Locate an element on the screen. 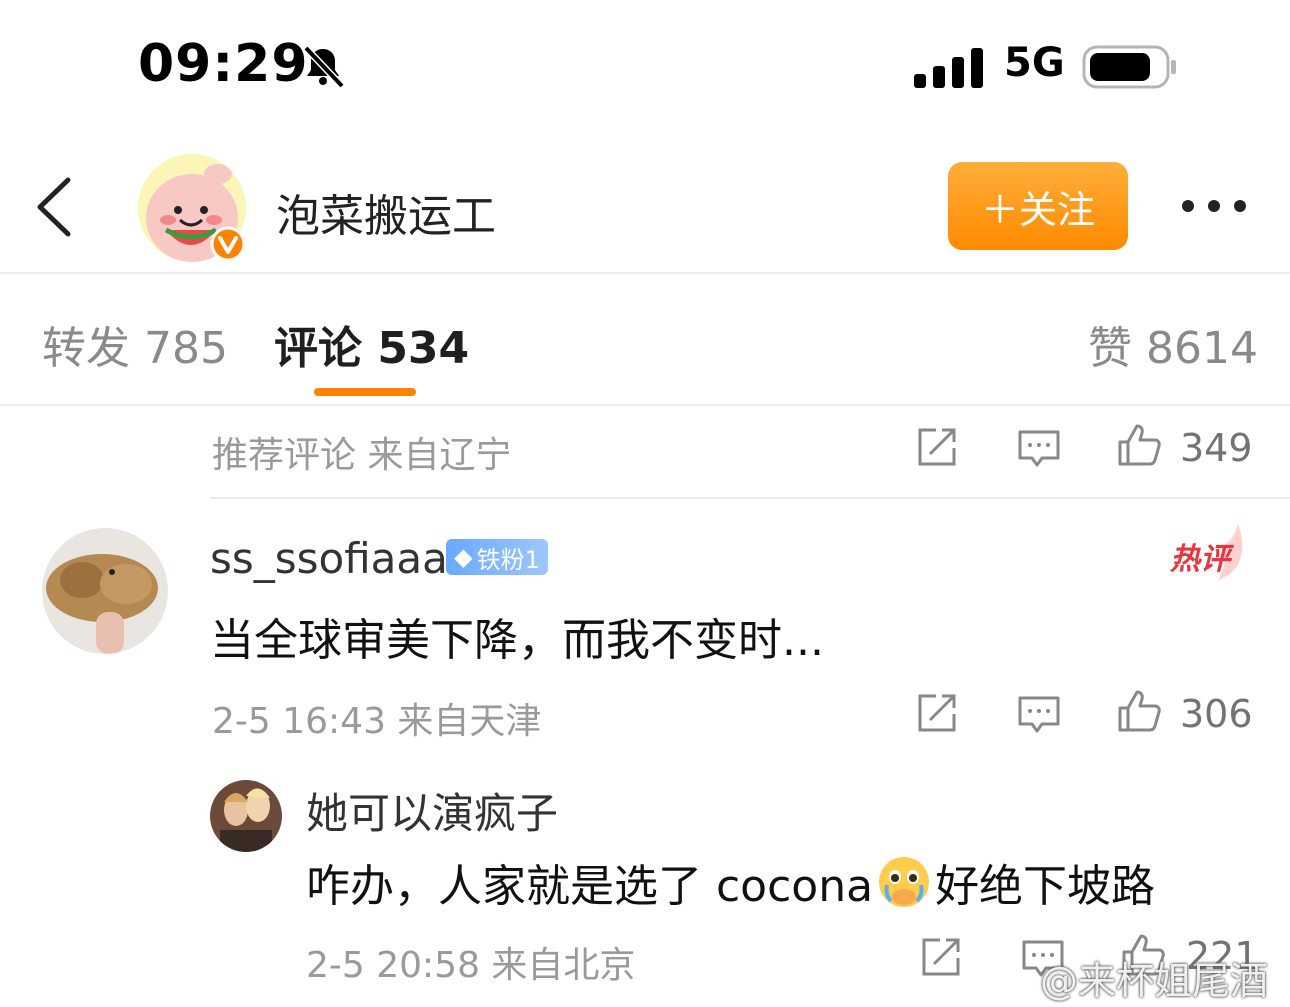 The image size is (1290, 1007). more-options-icon is located at coordinates (1214, 206).